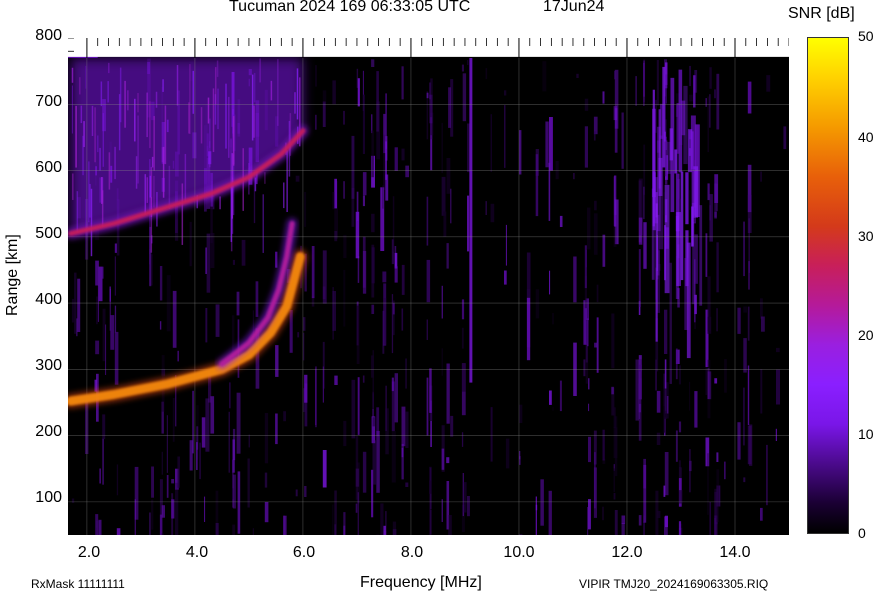 The image size is (874, 595). I want to click on colorbar-tick-label: 40, so click(866, 137).